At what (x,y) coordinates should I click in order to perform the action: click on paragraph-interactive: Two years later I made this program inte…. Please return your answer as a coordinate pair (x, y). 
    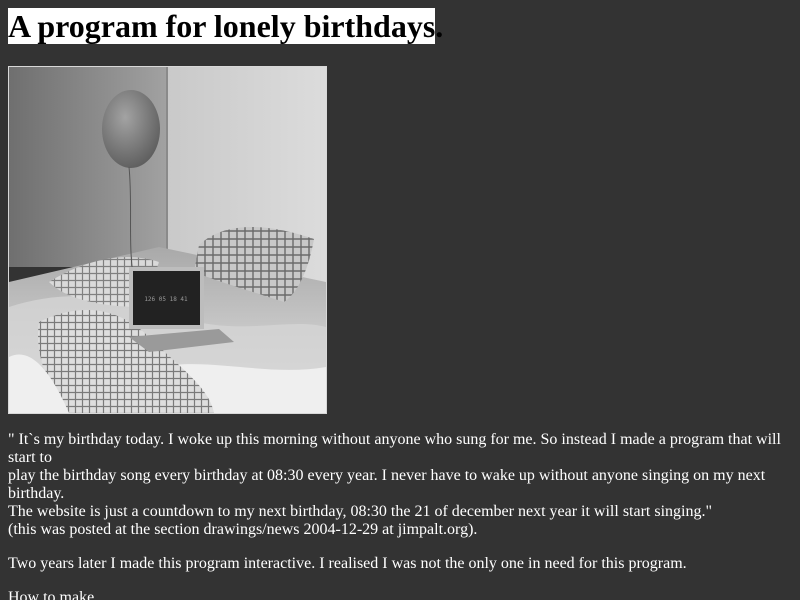
    Looking at the image, I should click on (347, 563).